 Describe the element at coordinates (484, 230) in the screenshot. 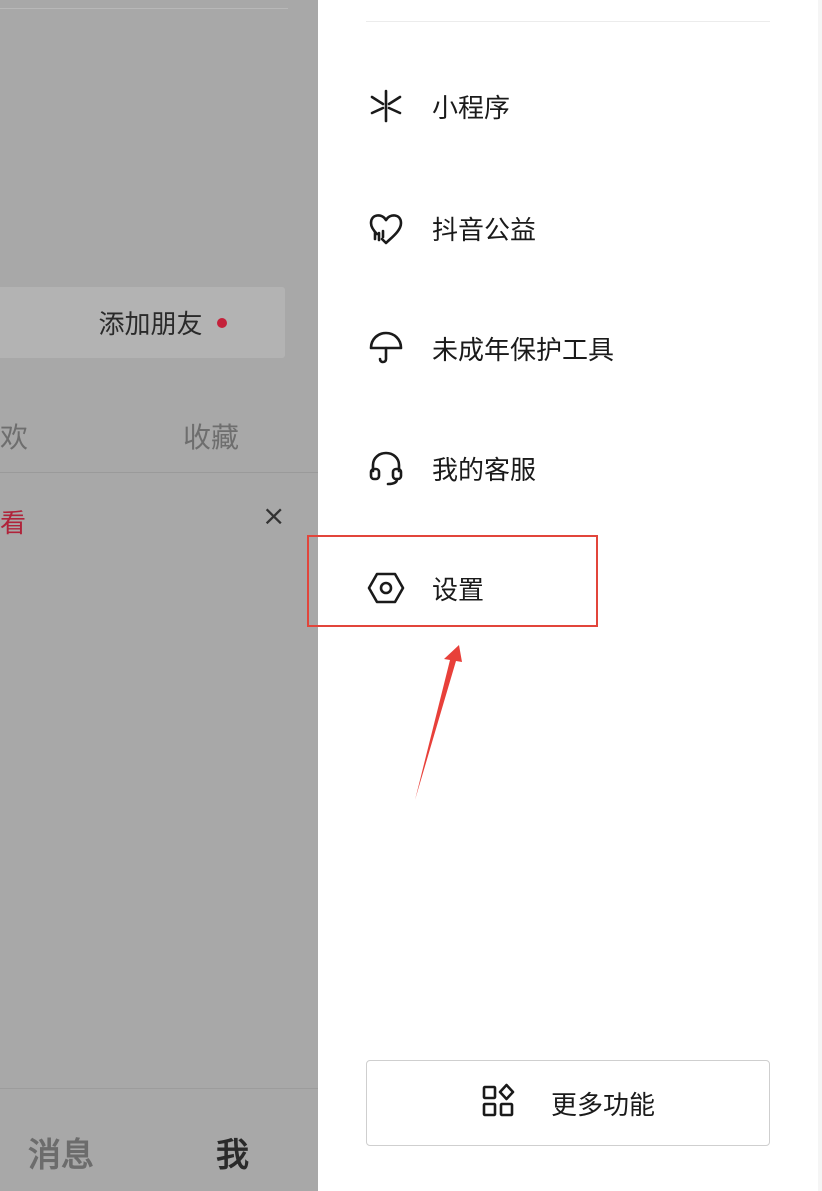

I see `menu-item-label: 抖音公益` at that location.